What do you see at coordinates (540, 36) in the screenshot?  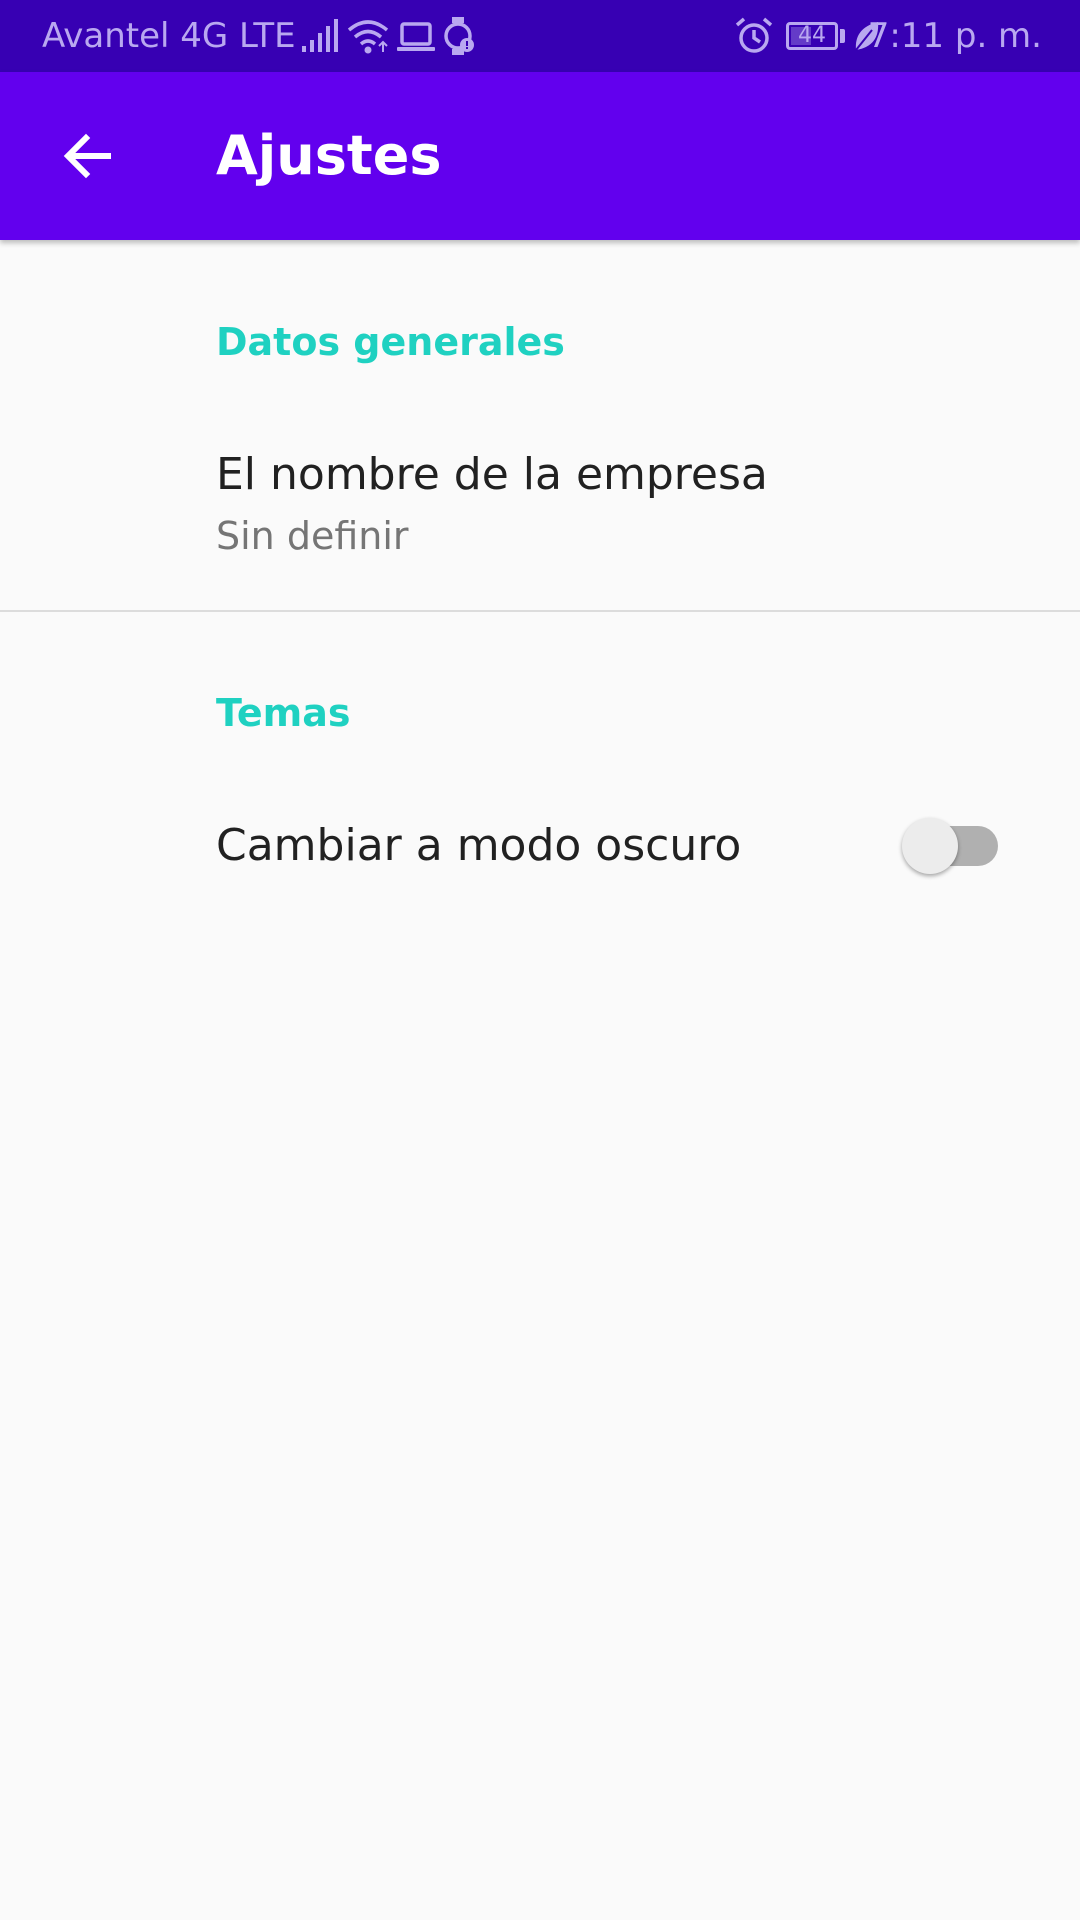 I see `status-bar: Avantel 4G LTE 44 7:11 p. m.` at bounding box center [540, 36].